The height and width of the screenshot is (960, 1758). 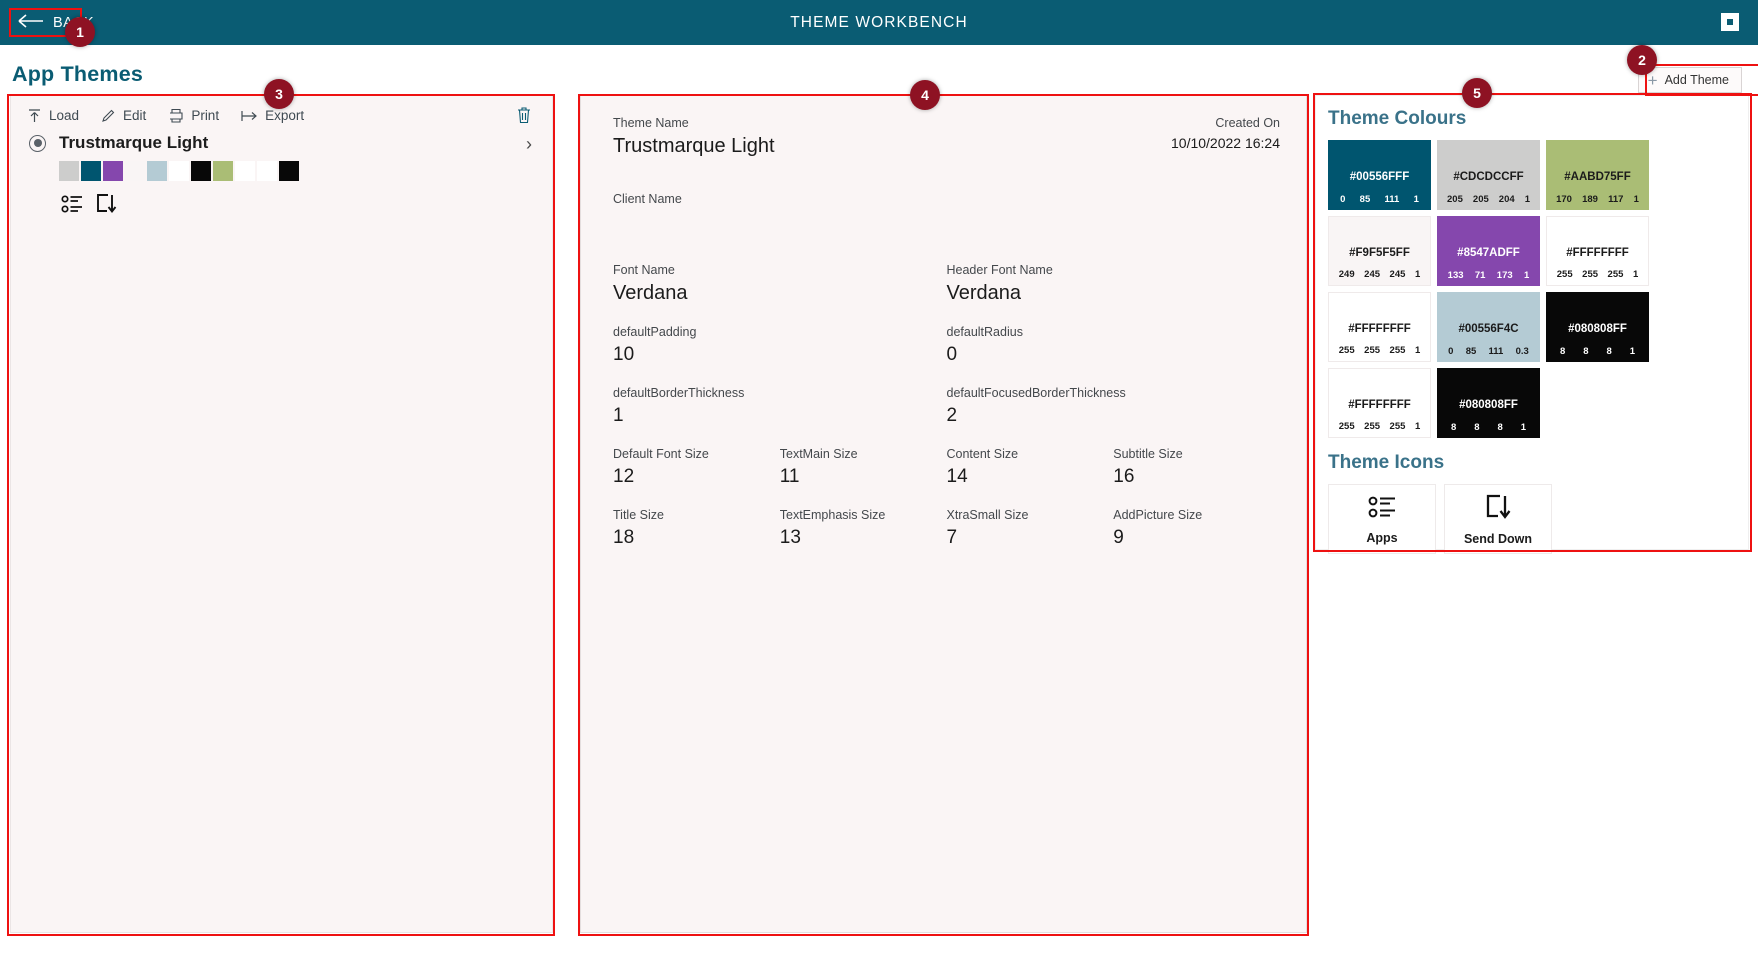 I want to click on edit-button: Edit, so click(x=123, y=115).